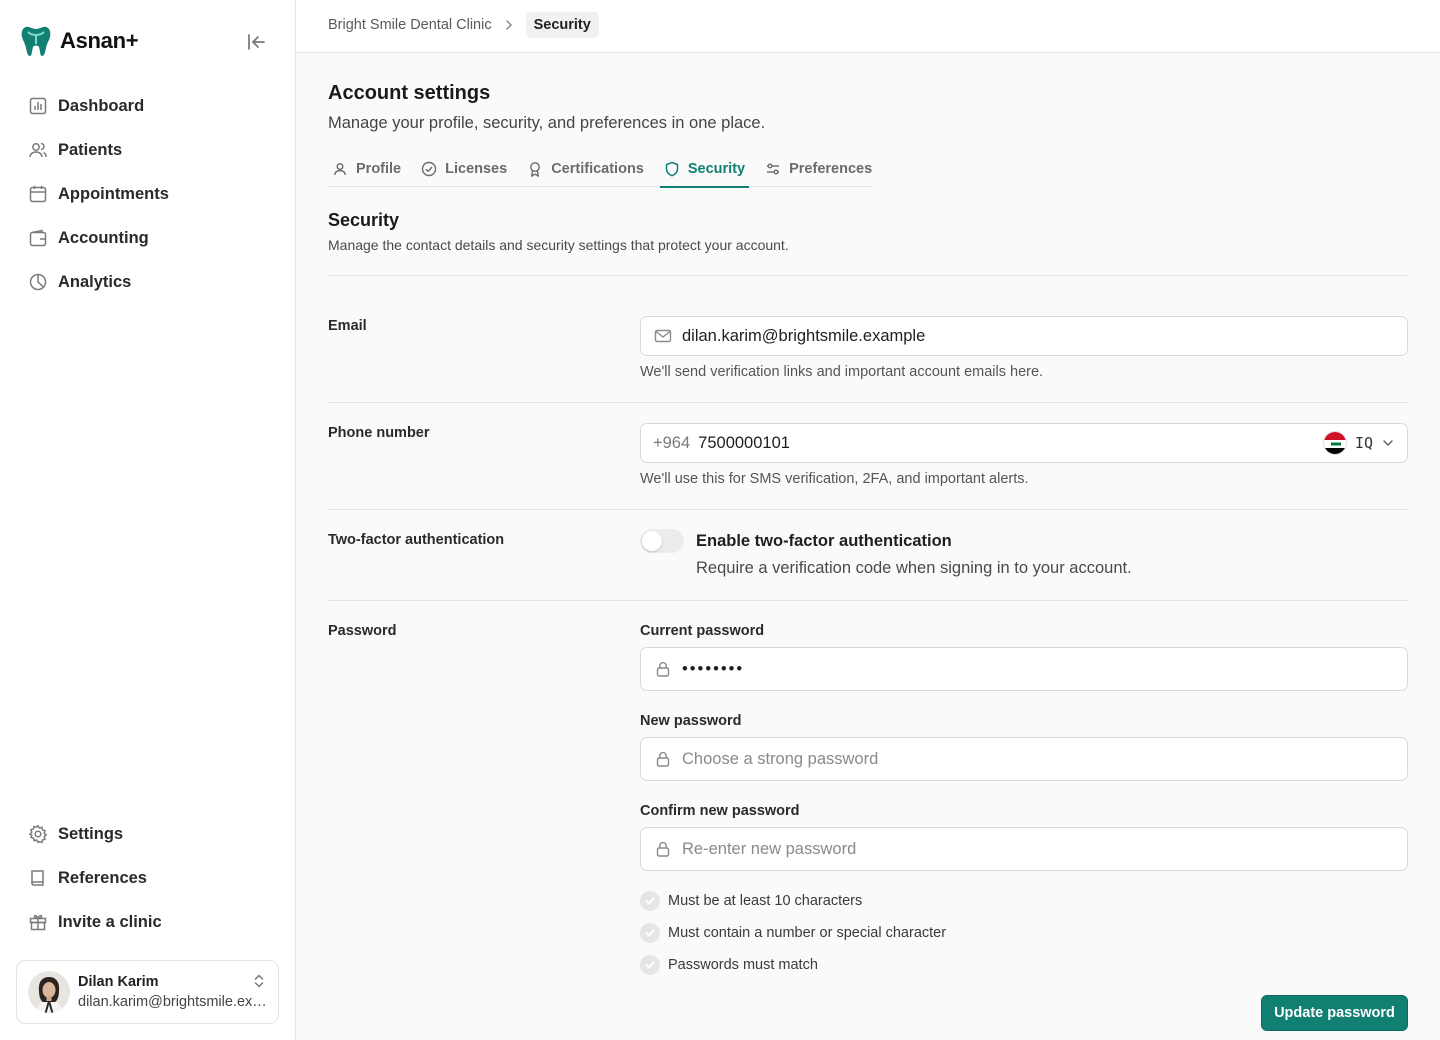 This screenshot has height=1040, width=1440. I want to click on email-label: Email, so click(347, 326).